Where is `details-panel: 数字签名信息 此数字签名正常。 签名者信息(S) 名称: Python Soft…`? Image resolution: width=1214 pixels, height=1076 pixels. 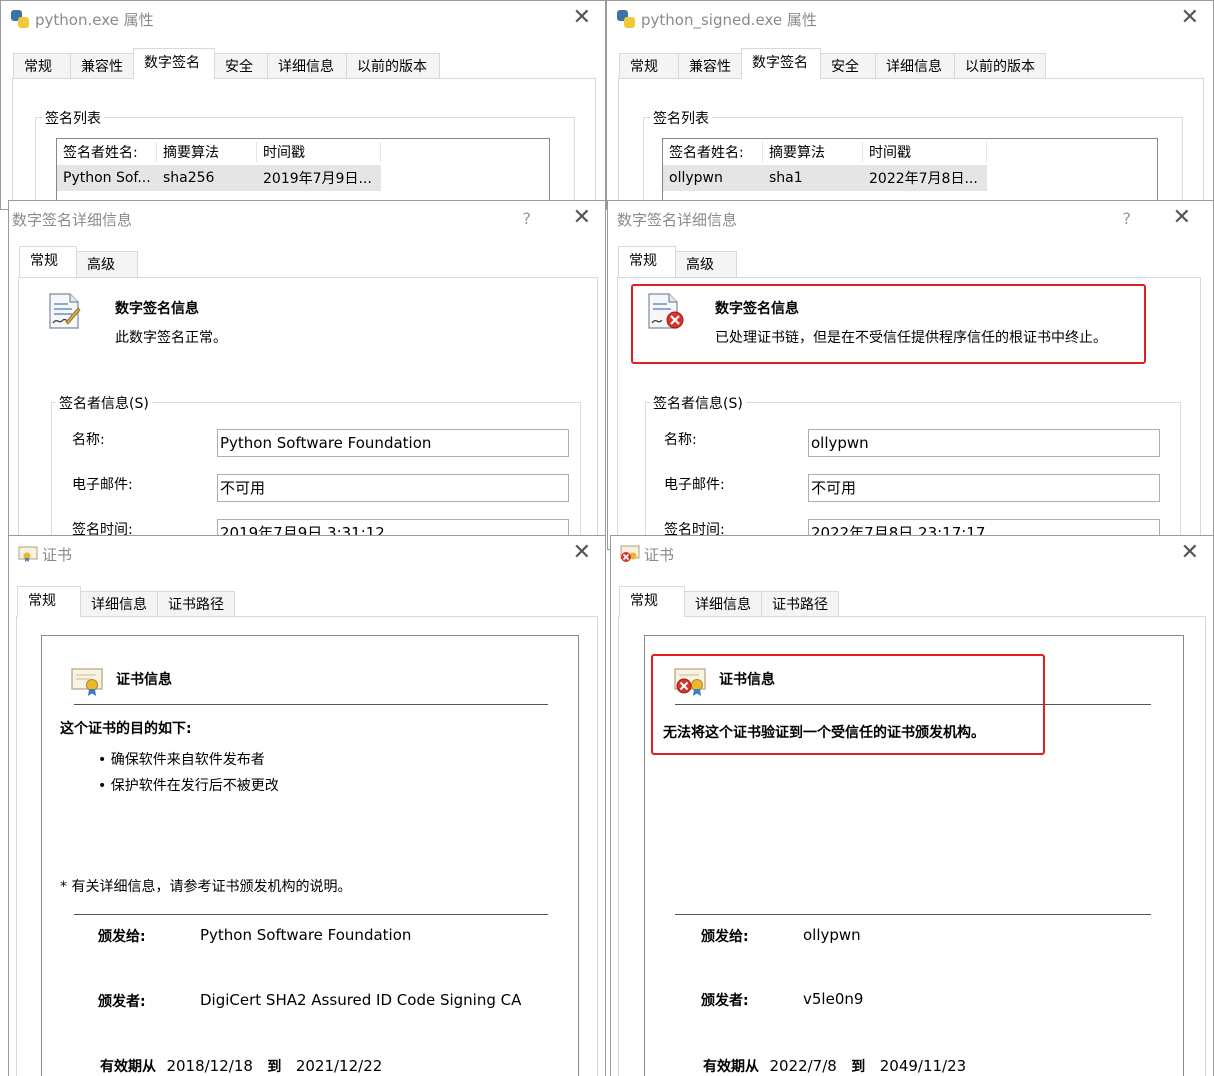 details-panel: 数字签名信息 此数字签名正常。 签名者信息(S) 名称: Python Soft… is located at coordinates (308, 413).